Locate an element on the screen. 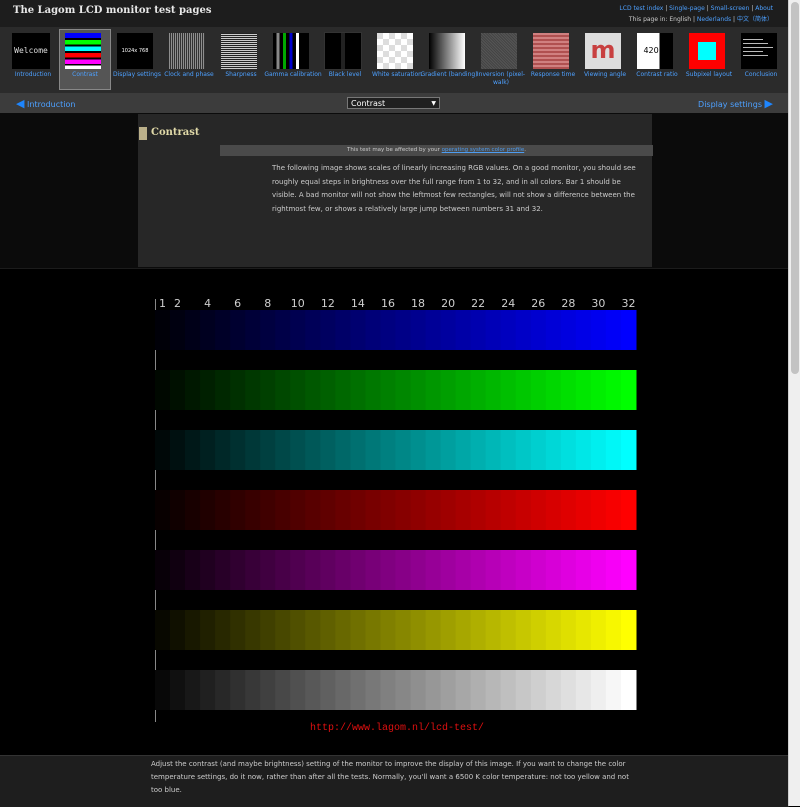  thumb-contrast: Contrast is located at coordinates (85, 59).